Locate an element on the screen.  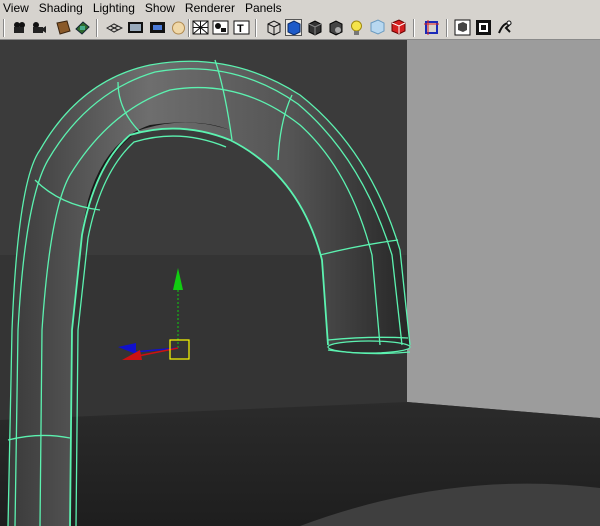
frame-all-icon is located at coordinates (462, 27).